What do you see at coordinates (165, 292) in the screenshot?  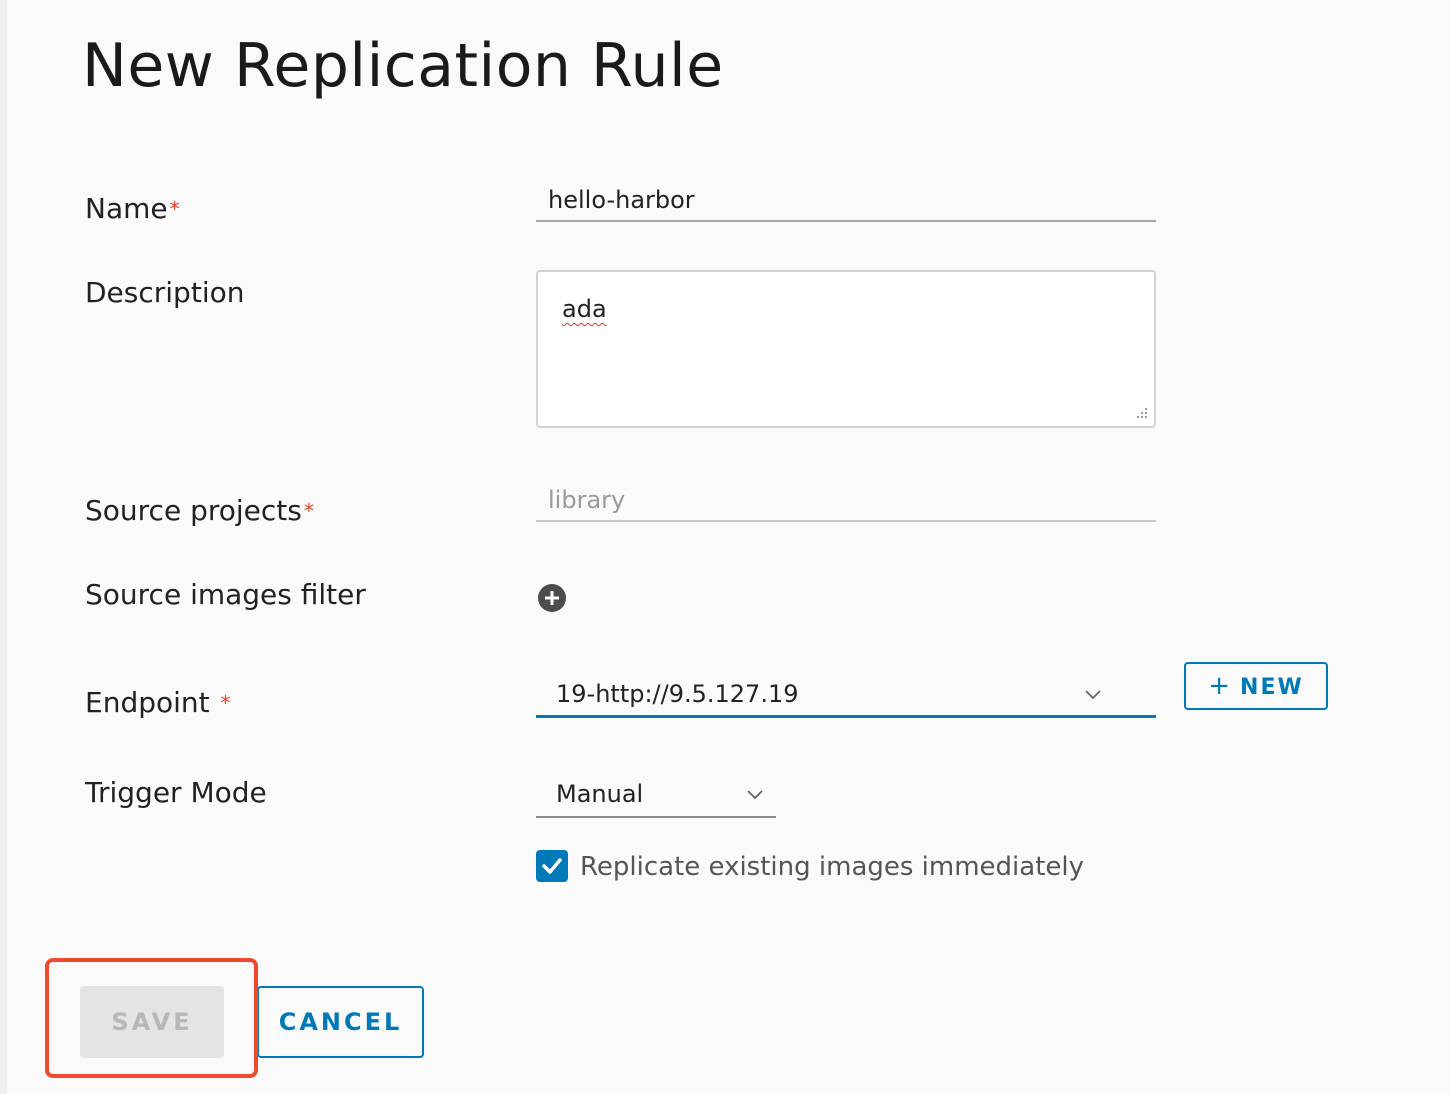 I see `description-label: Description` at bounding box center [165, 292].